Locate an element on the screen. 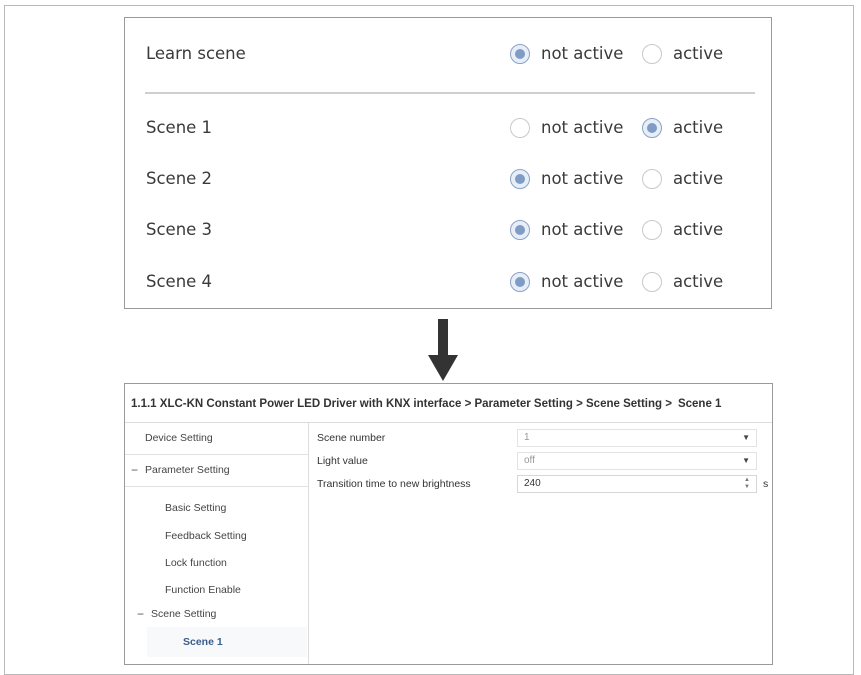  transition-time-label: Transition time to new brightness is located at coordinates (394, 484).